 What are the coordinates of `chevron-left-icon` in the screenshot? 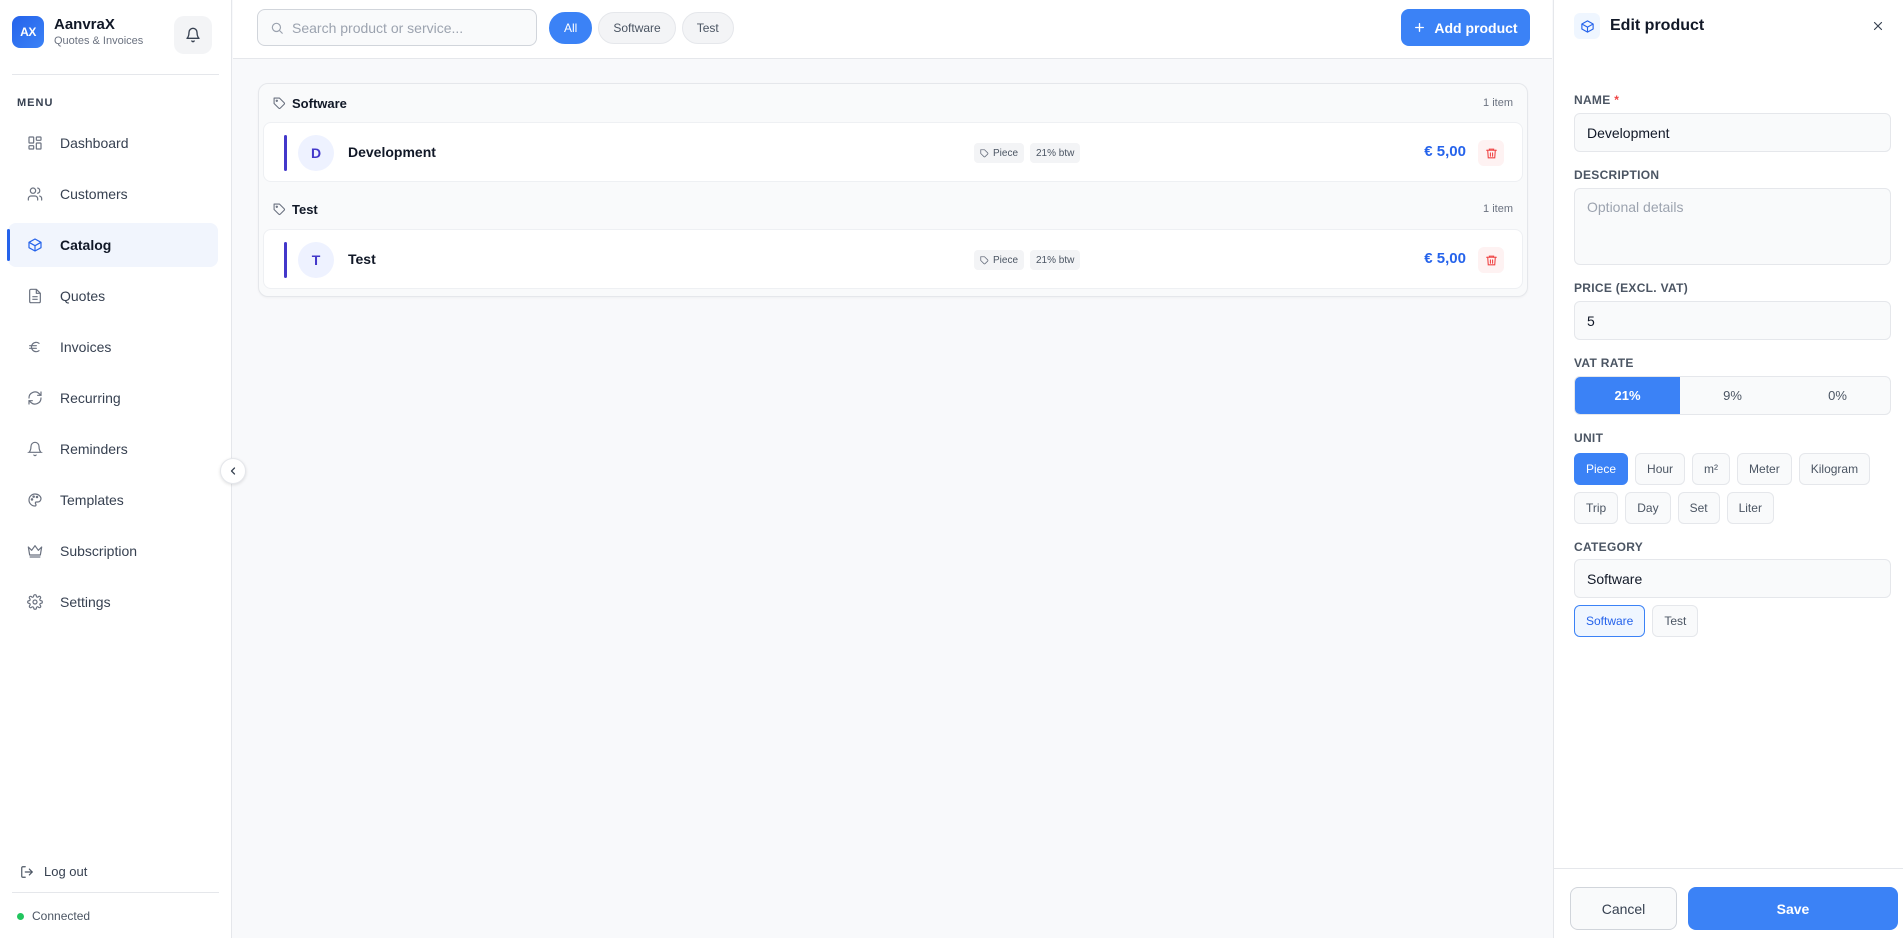 It's located at (233, 471).